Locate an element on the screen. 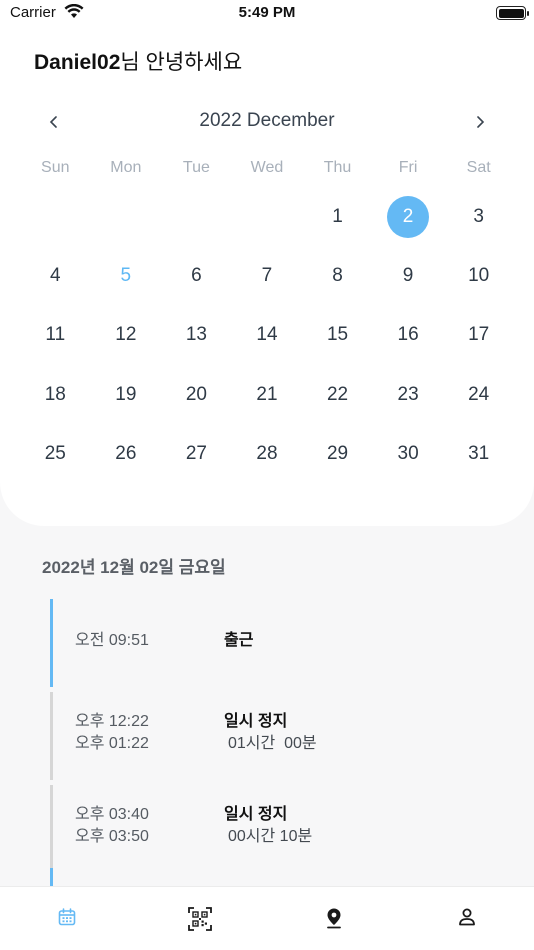  day-number: 11 is located at coordinates (55, 335).